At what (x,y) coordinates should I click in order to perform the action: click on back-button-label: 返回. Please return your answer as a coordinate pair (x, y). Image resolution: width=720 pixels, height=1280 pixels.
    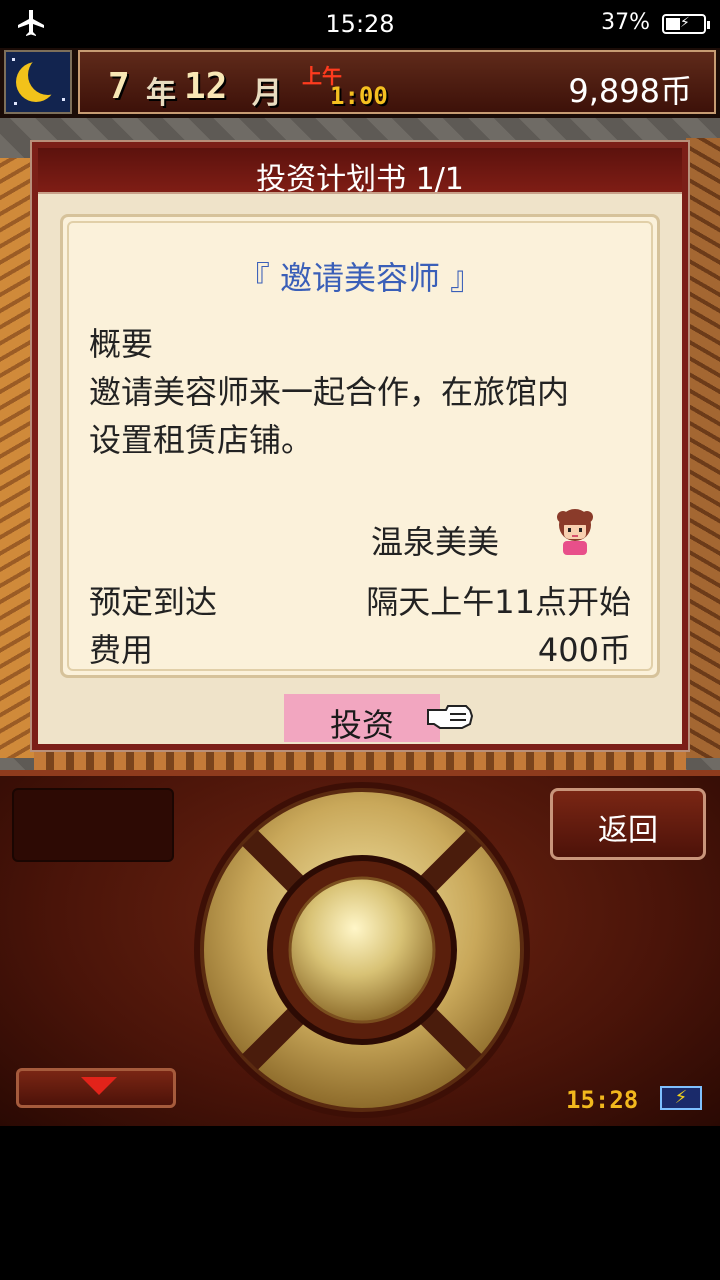
    Looking at the image, I should click on (628, 830).